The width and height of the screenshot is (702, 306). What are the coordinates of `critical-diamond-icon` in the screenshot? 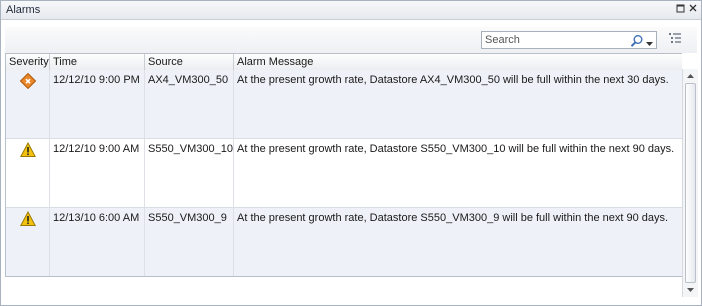 It's located at (27, 81).